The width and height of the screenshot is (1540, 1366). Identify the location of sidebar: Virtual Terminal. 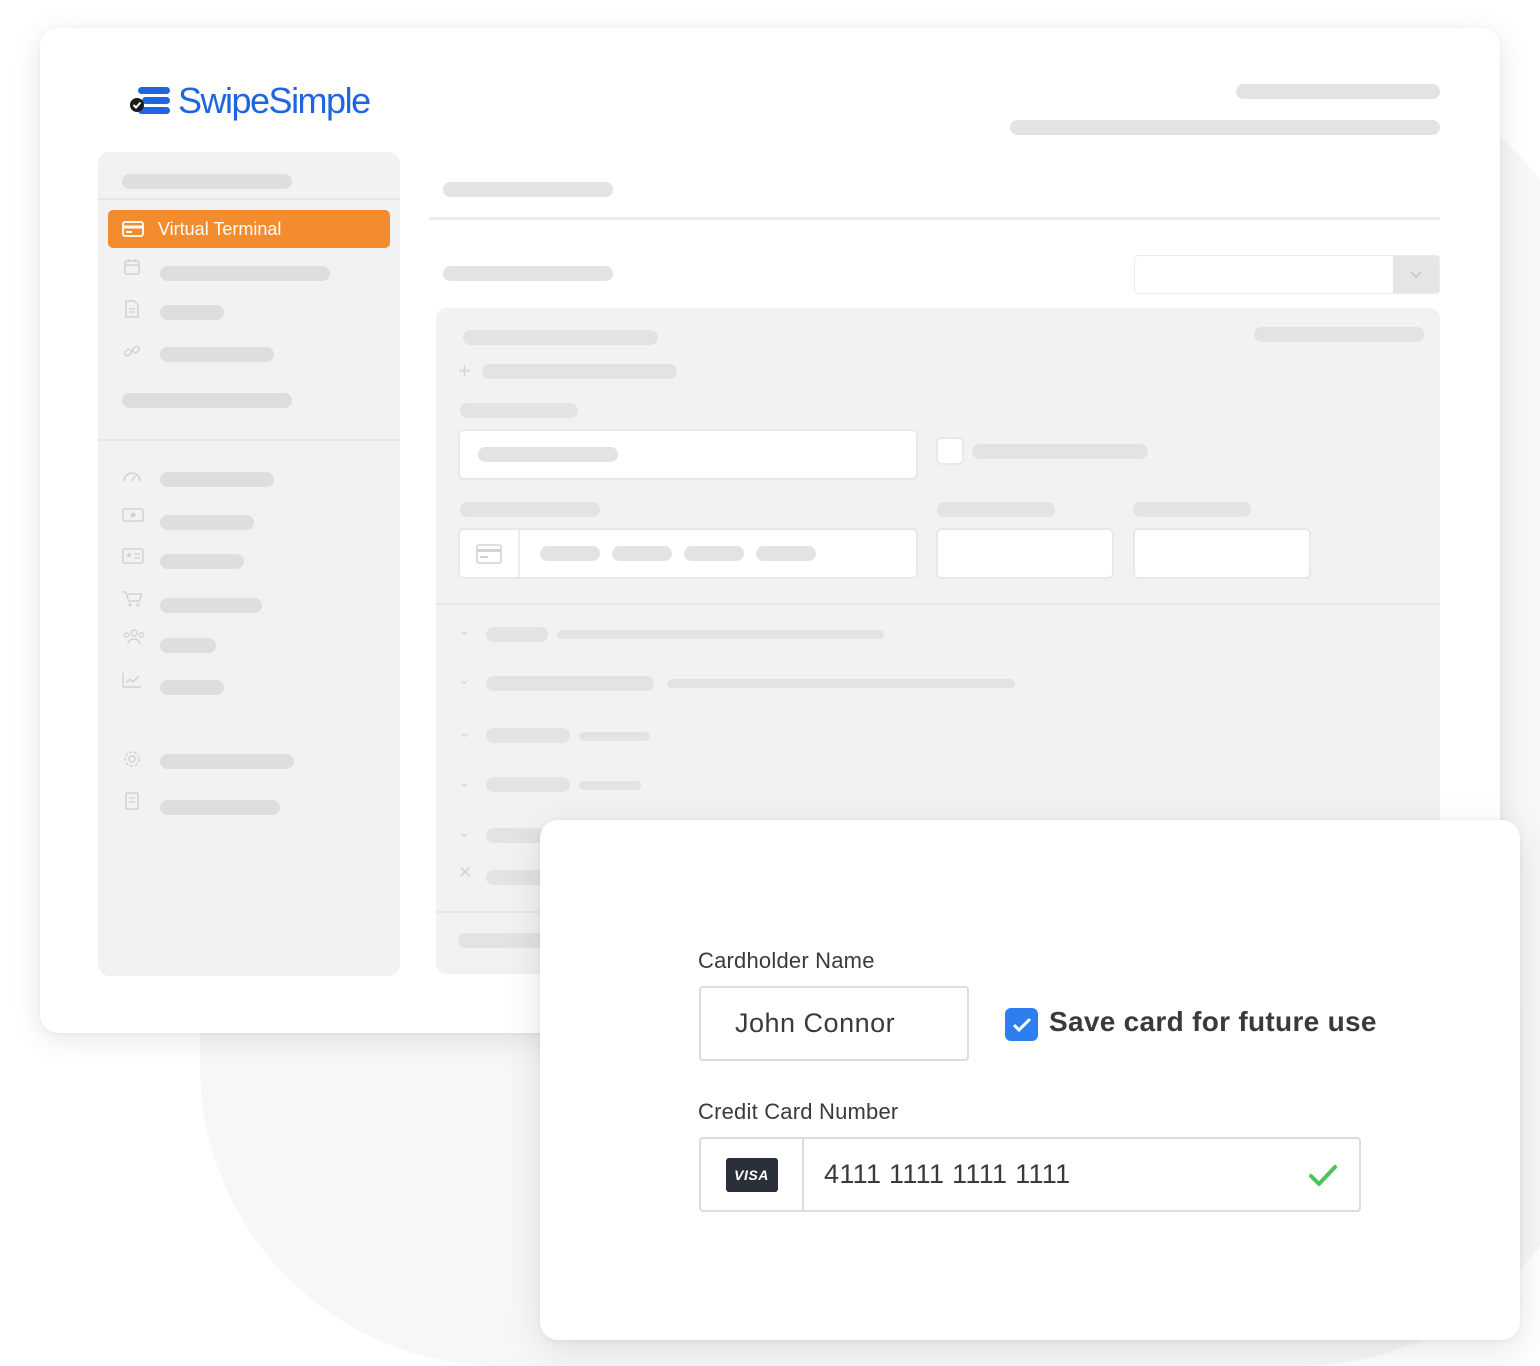
(249, 564).